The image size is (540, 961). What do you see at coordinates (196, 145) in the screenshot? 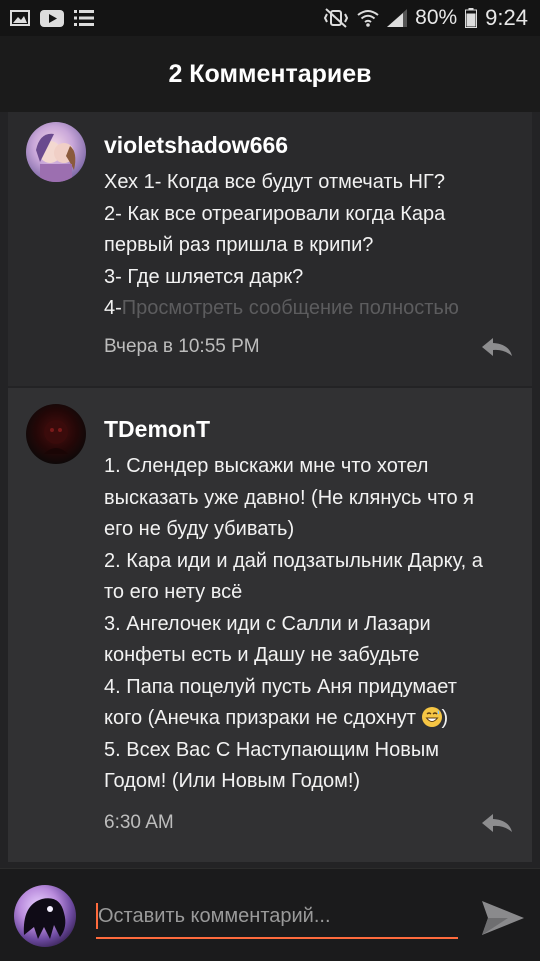
I see `comment-username: violetshadow666` at bounding box center [196, 145].